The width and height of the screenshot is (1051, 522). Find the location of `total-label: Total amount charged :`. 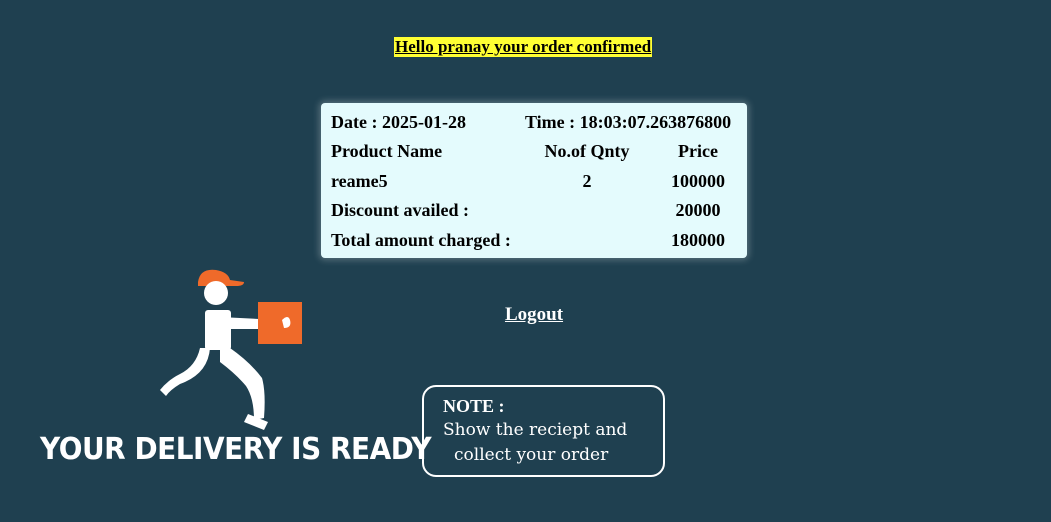

total-label: Total amount charged : is located at coordinates (421, 240).